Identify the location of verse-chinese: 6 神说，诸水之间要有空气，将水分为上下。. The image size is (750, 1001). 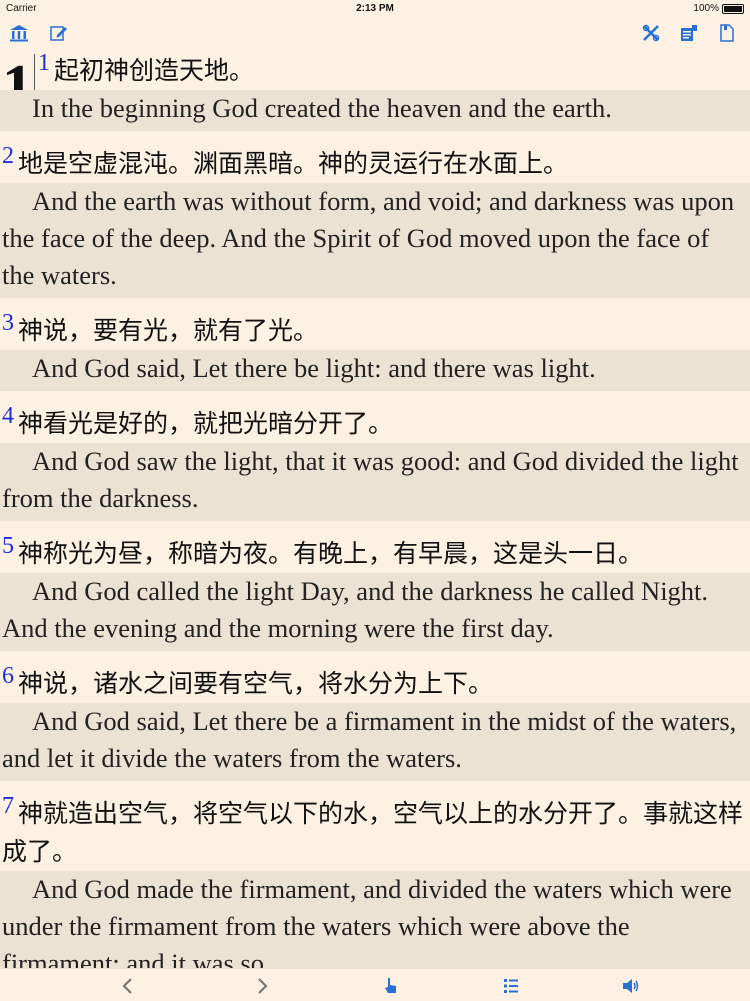
(375, 683).